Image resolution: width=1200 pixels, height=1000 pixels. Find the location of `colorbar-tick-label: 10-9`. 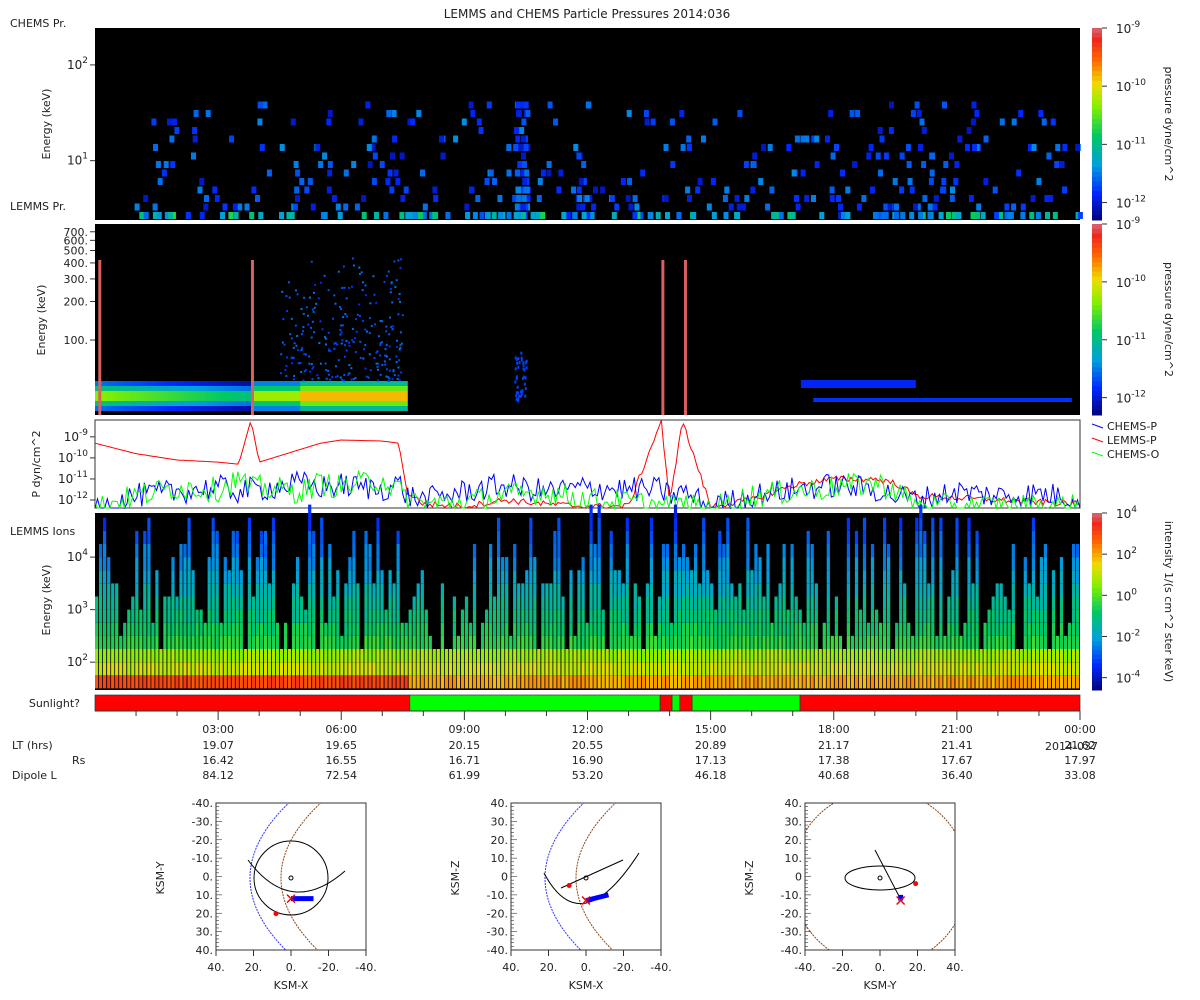

colorbar-tick-label: 10-9 is located at coordinates (1128, 28).